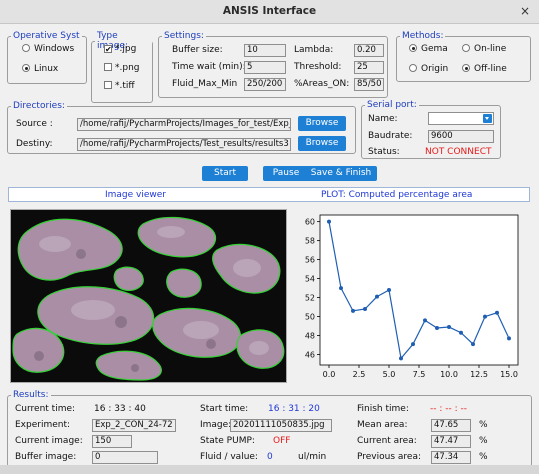 The width and height of the screenshot is (539, 474). What do you see at coordinates (39, 106) in the screenshot?
I see `directories-legend: Directories:` at bounding box center [39, 106].